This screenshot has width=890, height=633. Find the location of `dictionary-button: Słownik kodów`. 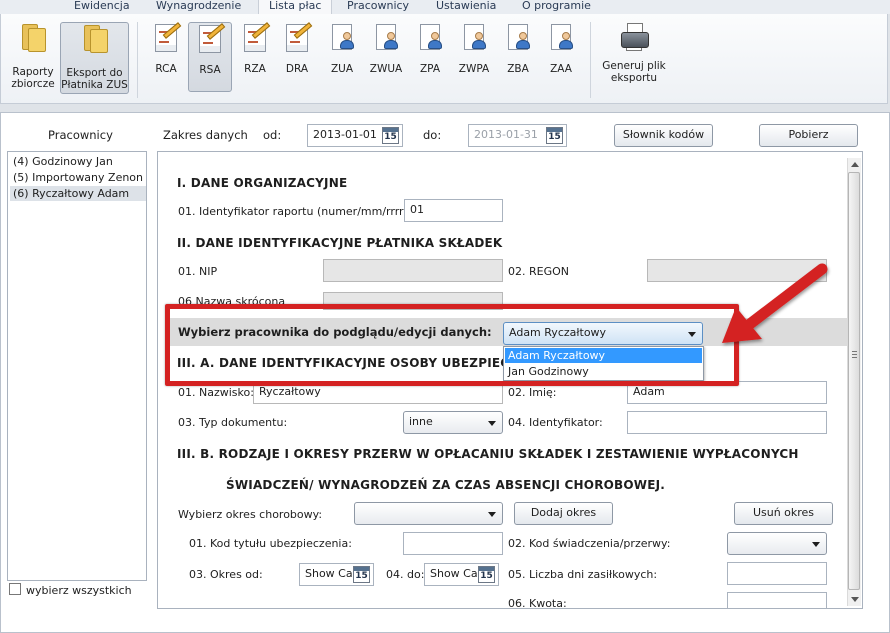

dictionary-button: Słownik kodów is located at coordinates (663, 135).